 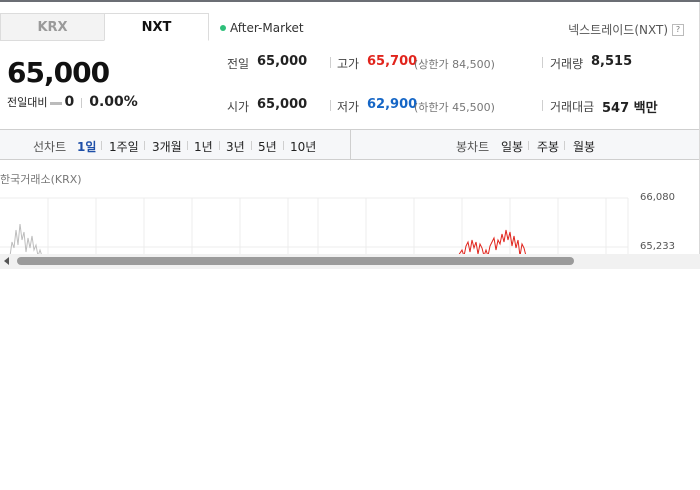 What do you see at coordinates (27, 102) in the screenshot?
I see `change-label: 전일대비` at bounding box center [27, 102].